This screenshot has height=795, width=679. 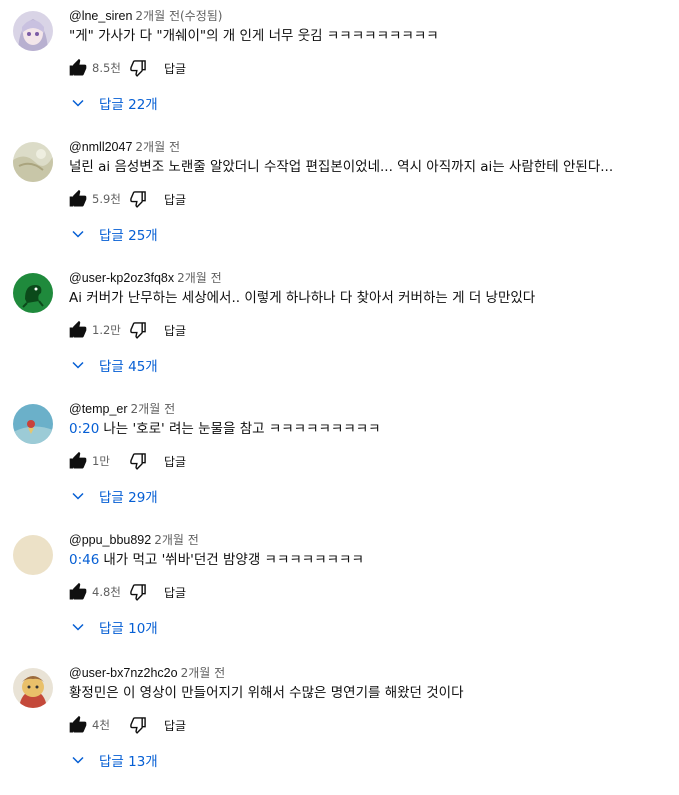 What do you see at coordinates (121, 278) in the screenshot?
I see `author-name: @user-kp2oz3fq8x` at bounding box center [121, 278].